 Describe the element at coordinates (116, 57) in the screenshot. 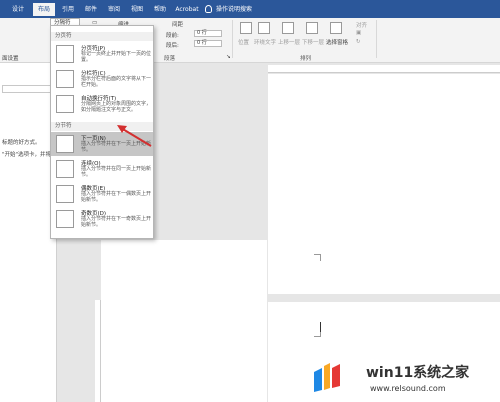

I see `menu-item-description: 标记一页终止并开始下一页的位置。` at that location.